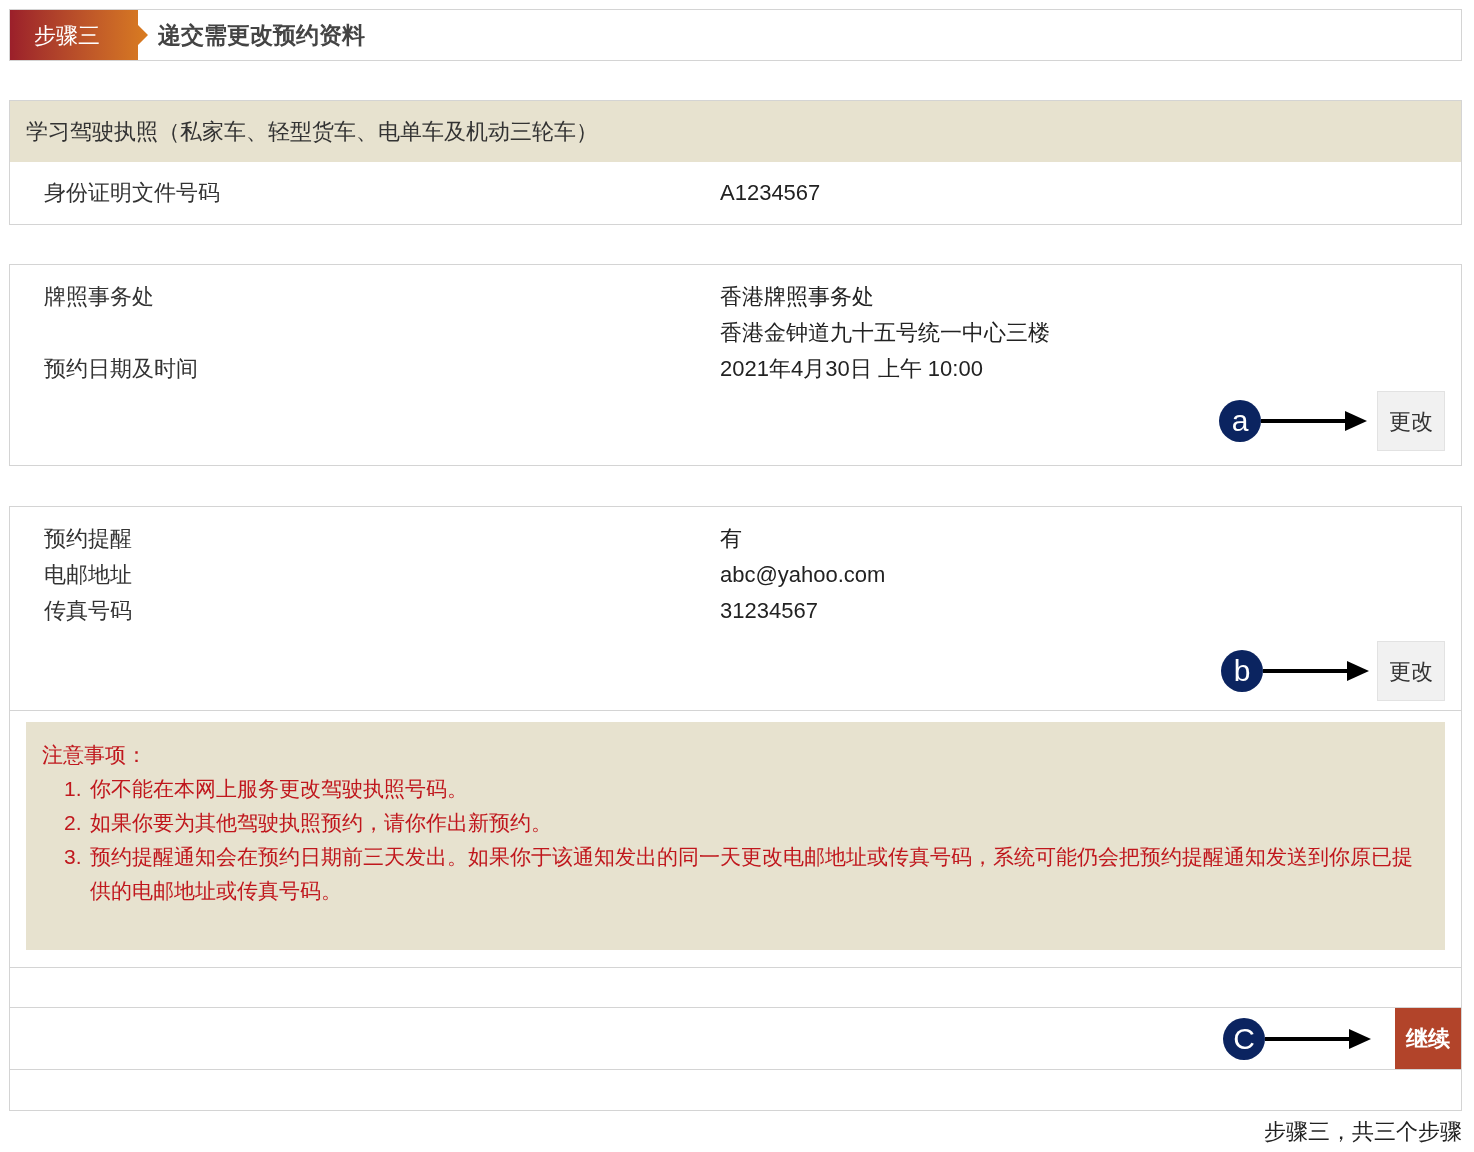 This screenshot has height=1152, width=1474. I want to click on field-value: 香港金钟道九十五号统一中心三楼, so click(885, 333).